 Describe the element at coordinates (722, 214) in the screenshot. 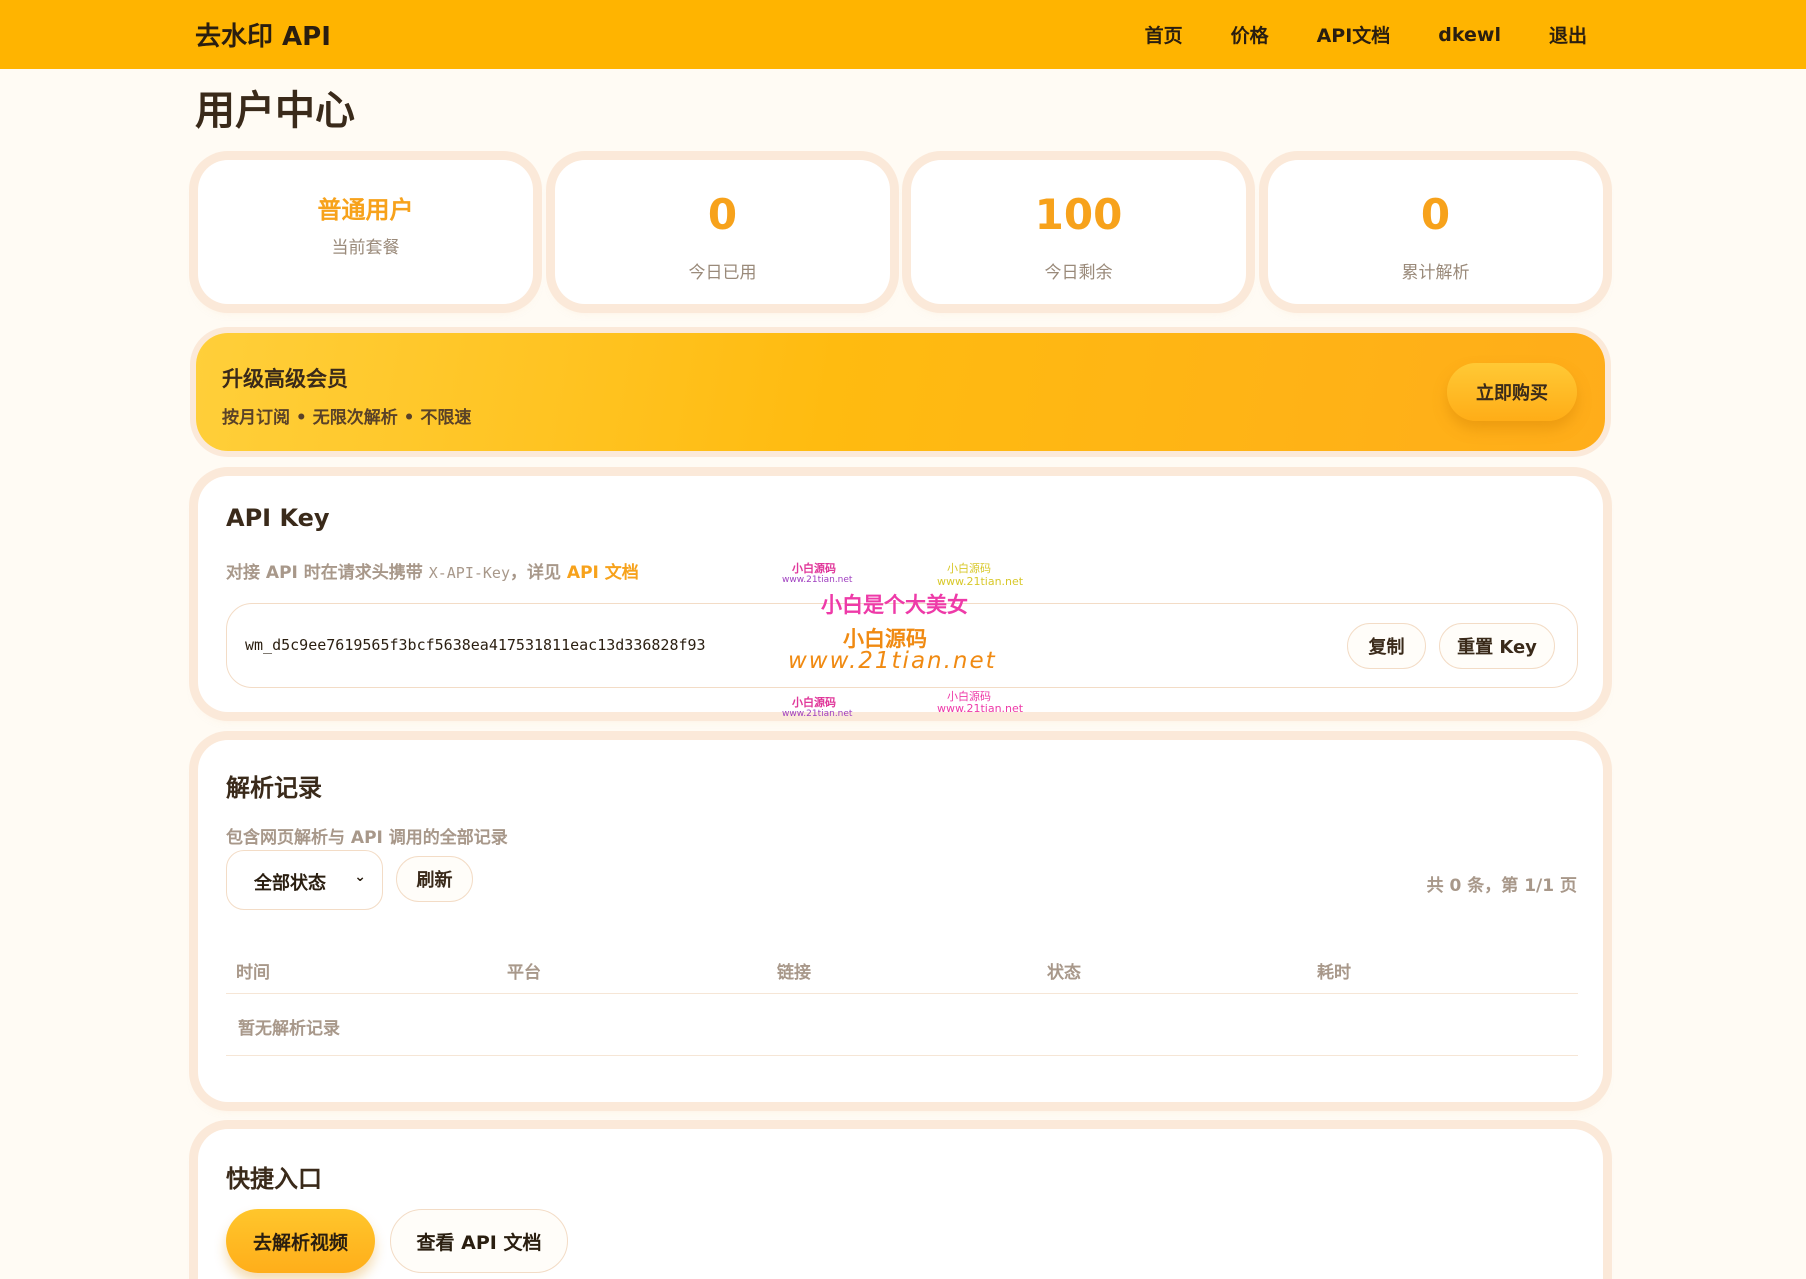

I see `today-used-value: 0` at that location.